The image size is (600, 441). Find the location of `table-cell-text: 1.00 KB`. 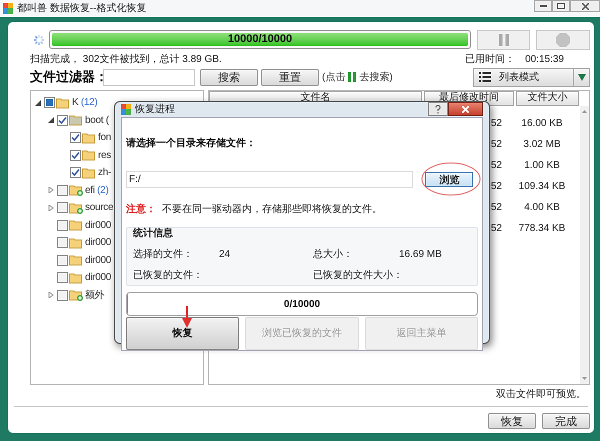

table-cell-text: 1.00 KB is located at coordinates (542, 166).